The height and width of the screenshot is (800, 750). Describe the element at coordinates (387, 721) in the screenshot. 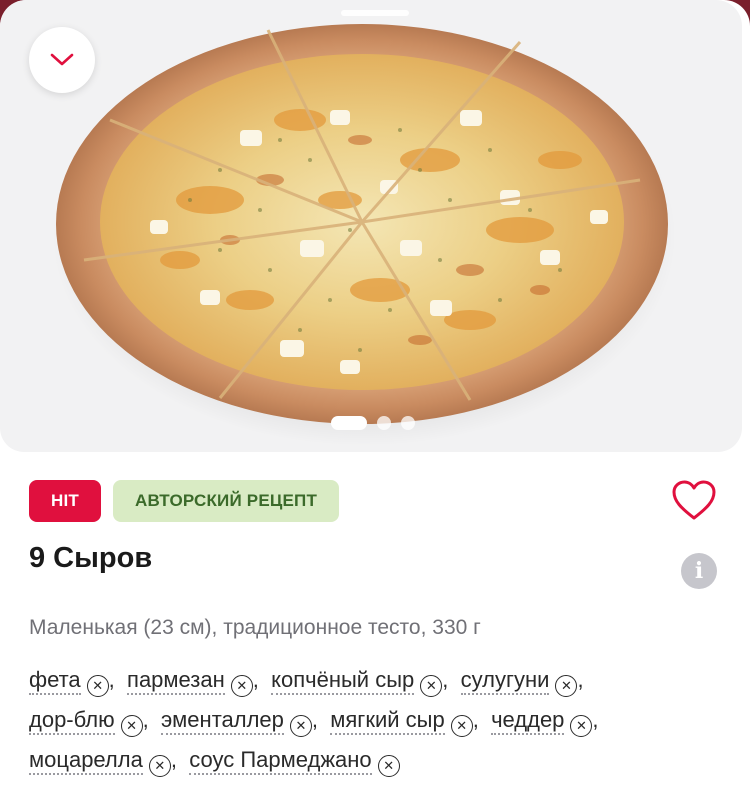

I see `ingredient-name: мягкий сыр` at that location.